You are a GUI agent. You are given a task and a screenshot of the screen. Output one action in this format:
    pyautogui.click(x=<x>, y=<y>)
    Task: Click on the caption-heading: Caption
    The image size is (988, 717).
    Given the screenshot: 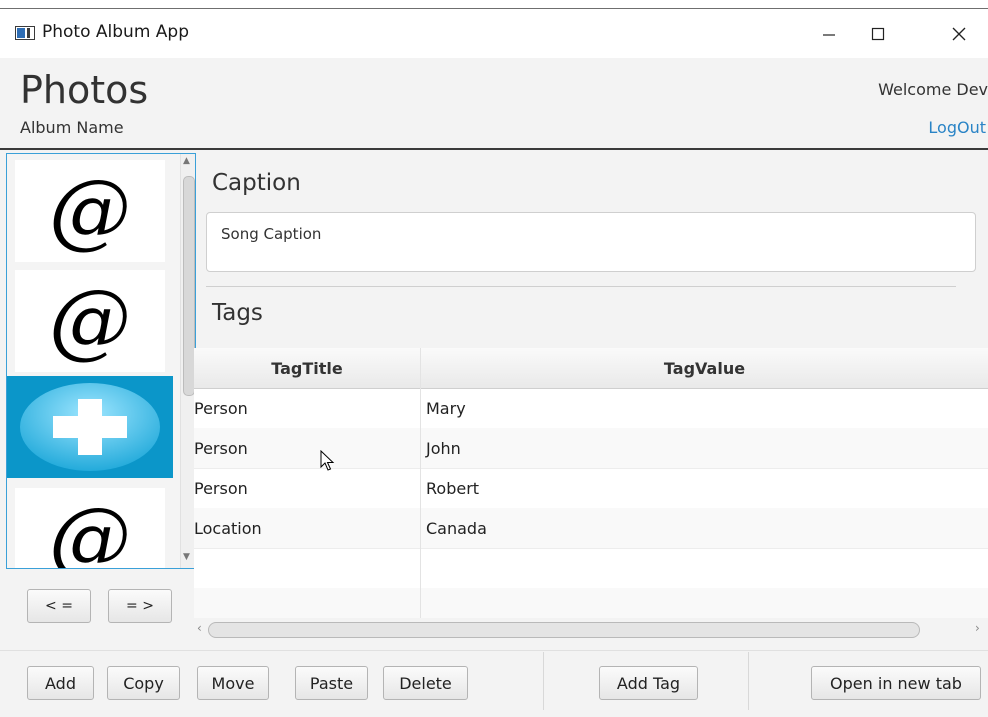 What is the action you would take?
    pyautogui.click(x=256, y=183)
    